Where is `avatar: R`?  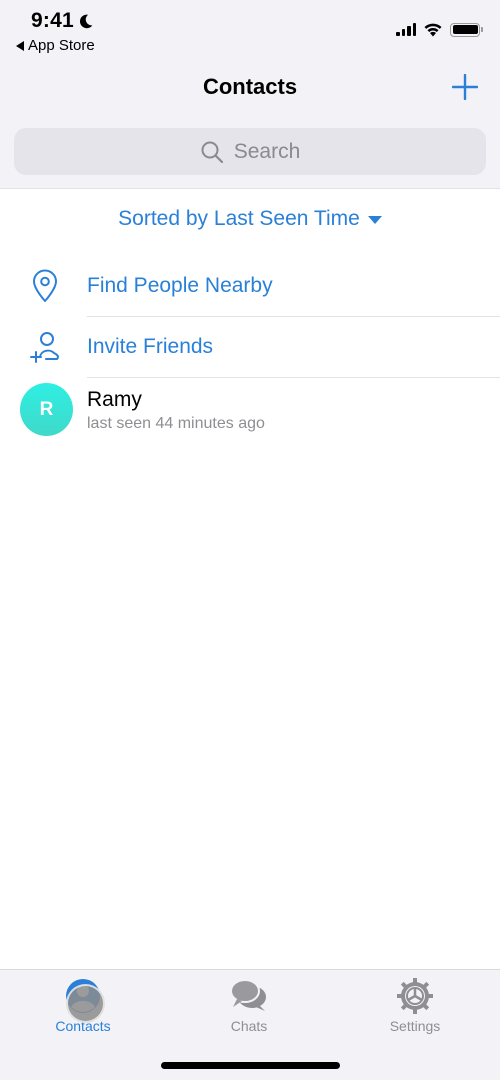
avatar: R is located at coordinates (46, 409).